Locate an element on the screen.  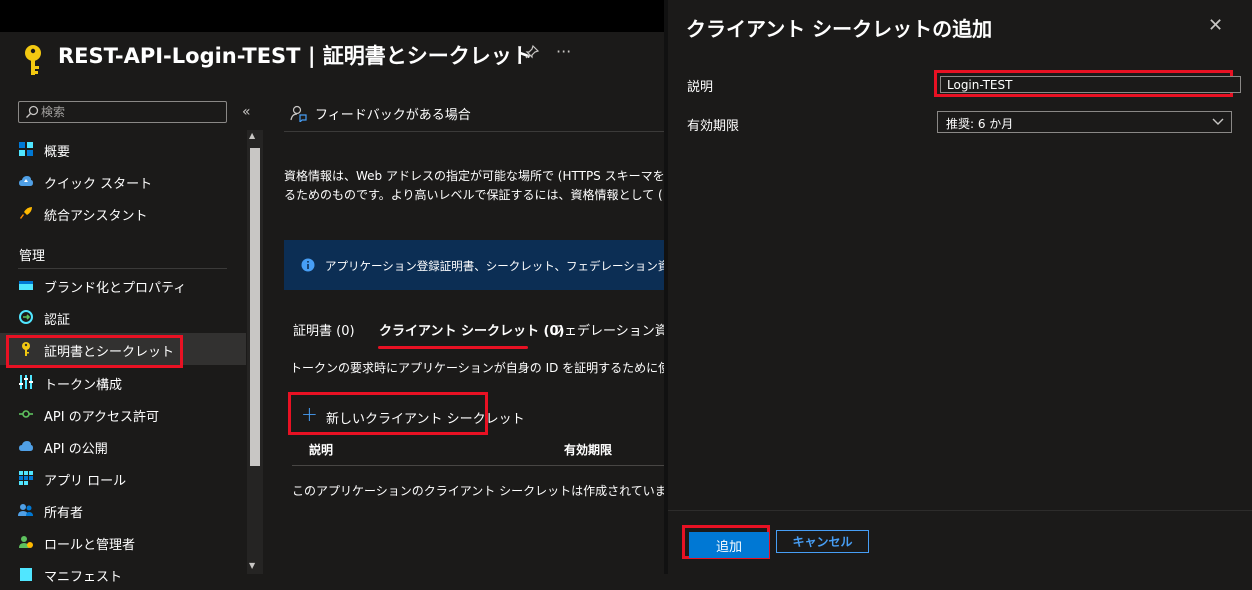
expires-dropdown: 推奨: 6 か月 is located at coordinates (1084, 122).